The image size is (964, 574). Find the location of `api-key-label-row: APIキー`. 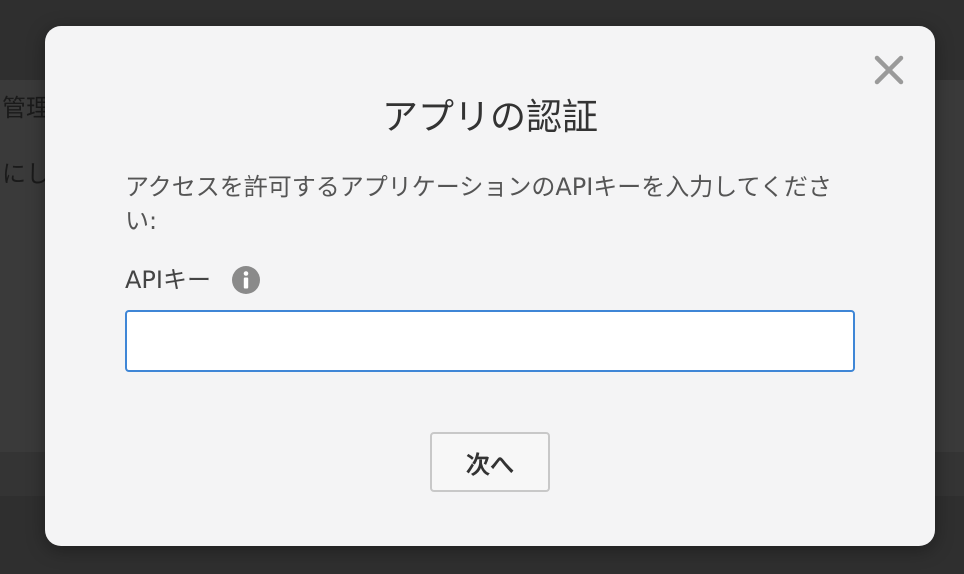

api-key-label-row: APIキー is located at coordinates (193, 280).